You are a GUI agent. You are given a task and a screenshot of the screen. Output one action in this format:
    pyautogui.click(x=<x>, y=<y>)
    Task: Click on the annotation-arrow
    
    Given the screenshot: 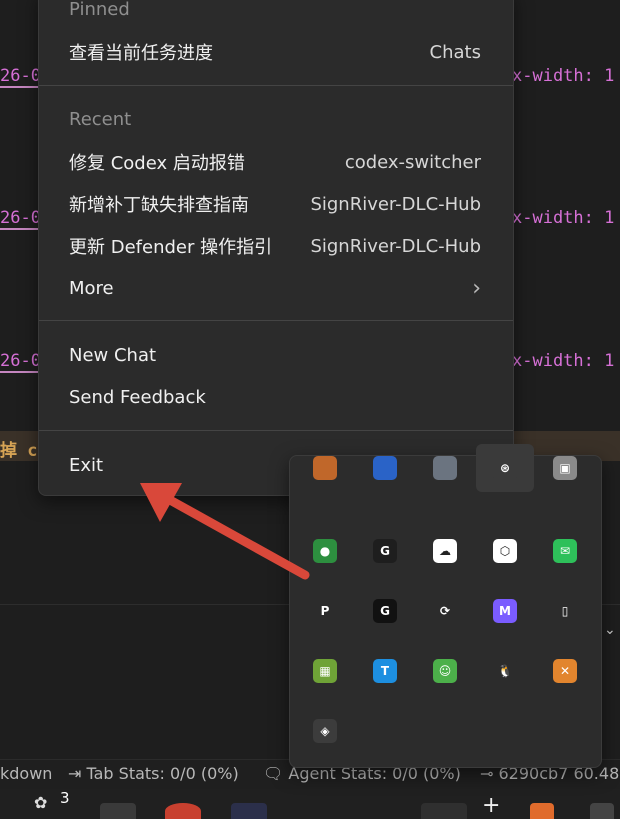 What is the action you would take?
    pyautogui.click(x=225, y=531)
    